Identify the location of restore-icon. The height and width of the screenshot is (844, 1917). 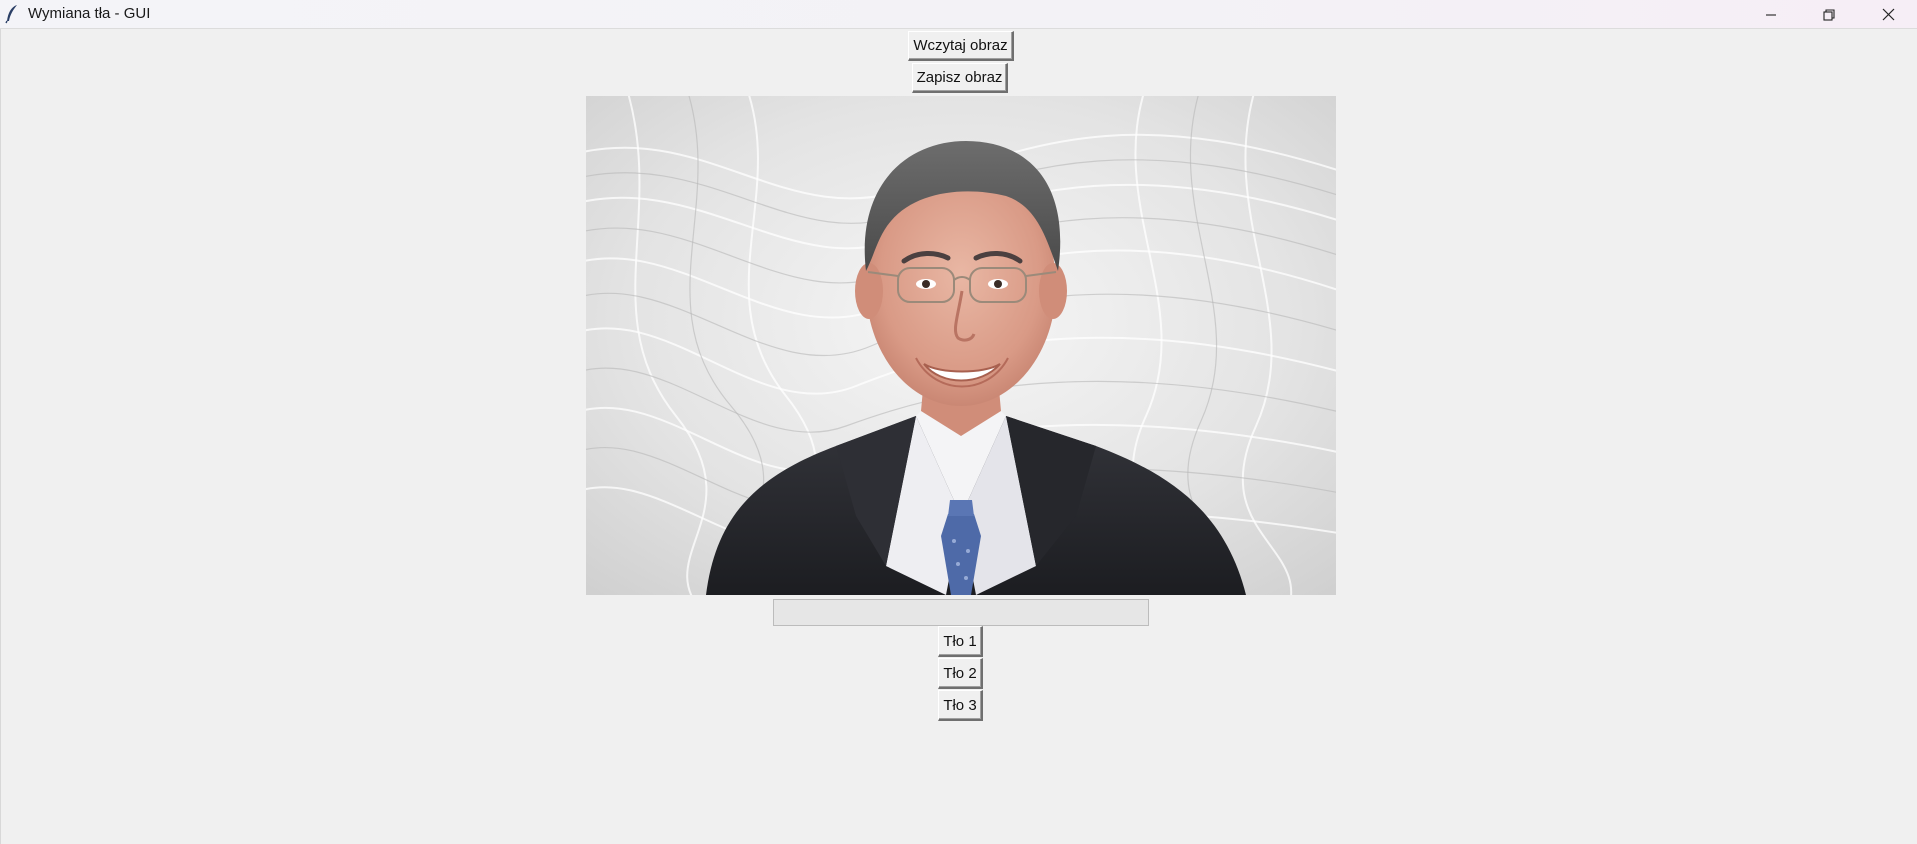
(1829, 14).